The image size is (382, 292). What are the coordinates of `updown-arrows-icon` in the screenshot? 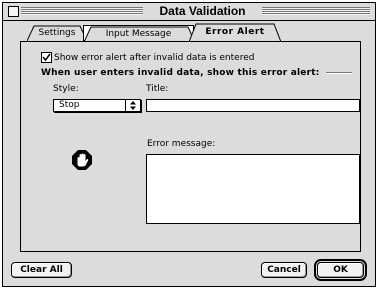 It's located at (132, 105).